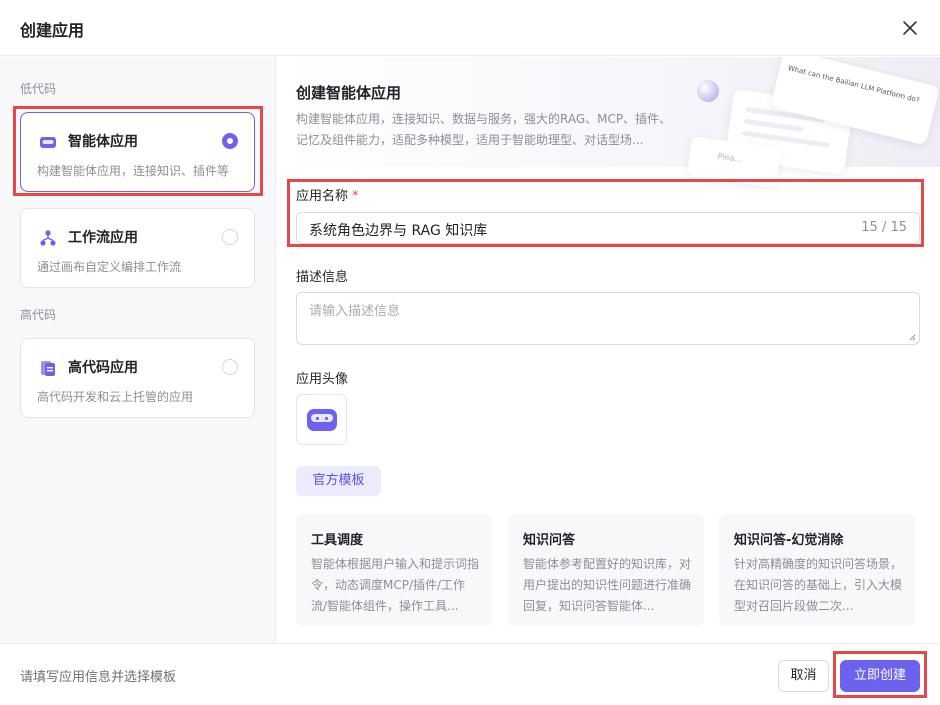  Describe the element at coordinates (98, 677) in the screenshot. I see `footer-hint: 请填写应用信息并选择模板` at that location.